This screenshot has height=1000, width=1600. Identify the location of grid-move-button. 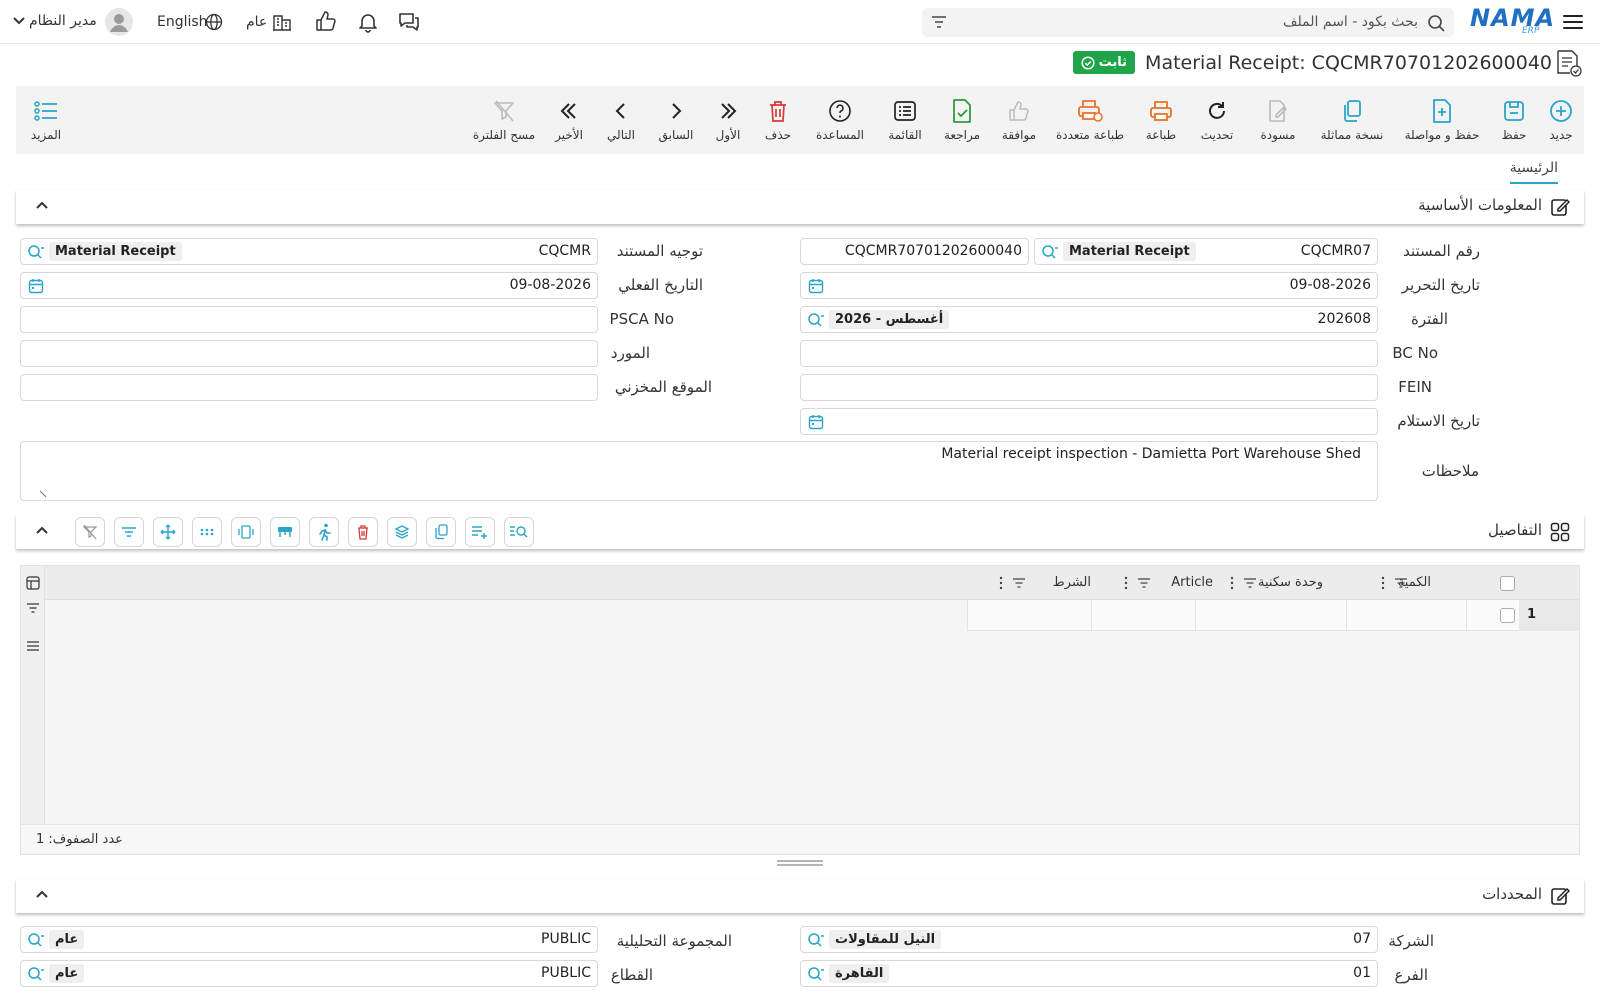
(168, 532).